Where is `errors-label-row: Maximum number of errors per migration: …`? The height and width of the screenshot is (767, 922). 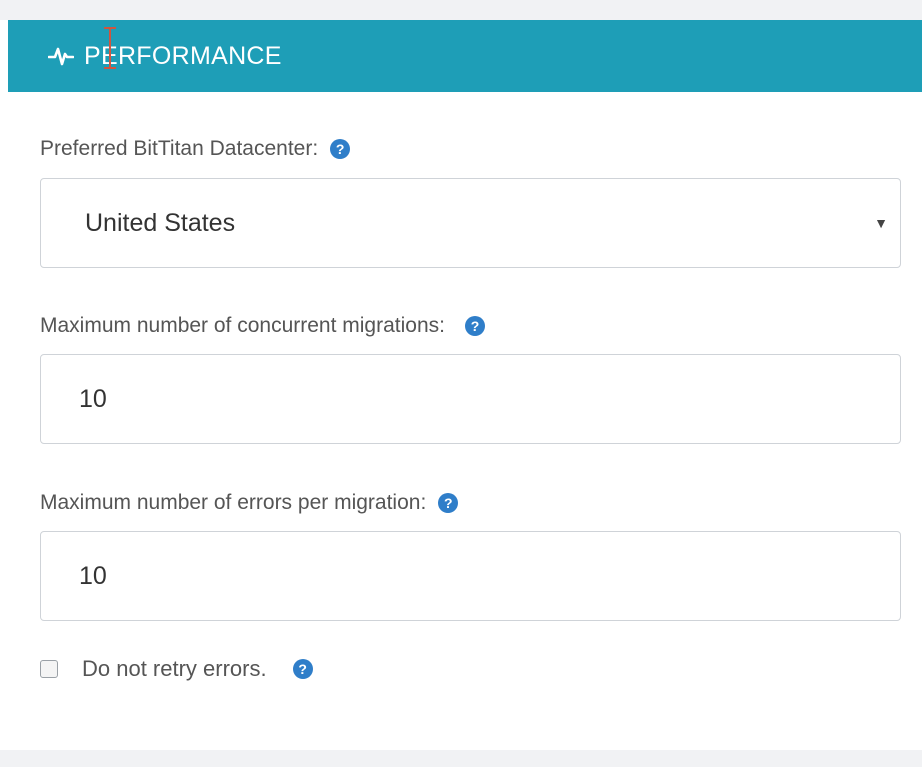 errors-label-row: Maximum number of errors per migration: … is located at coordinates (249, 503).